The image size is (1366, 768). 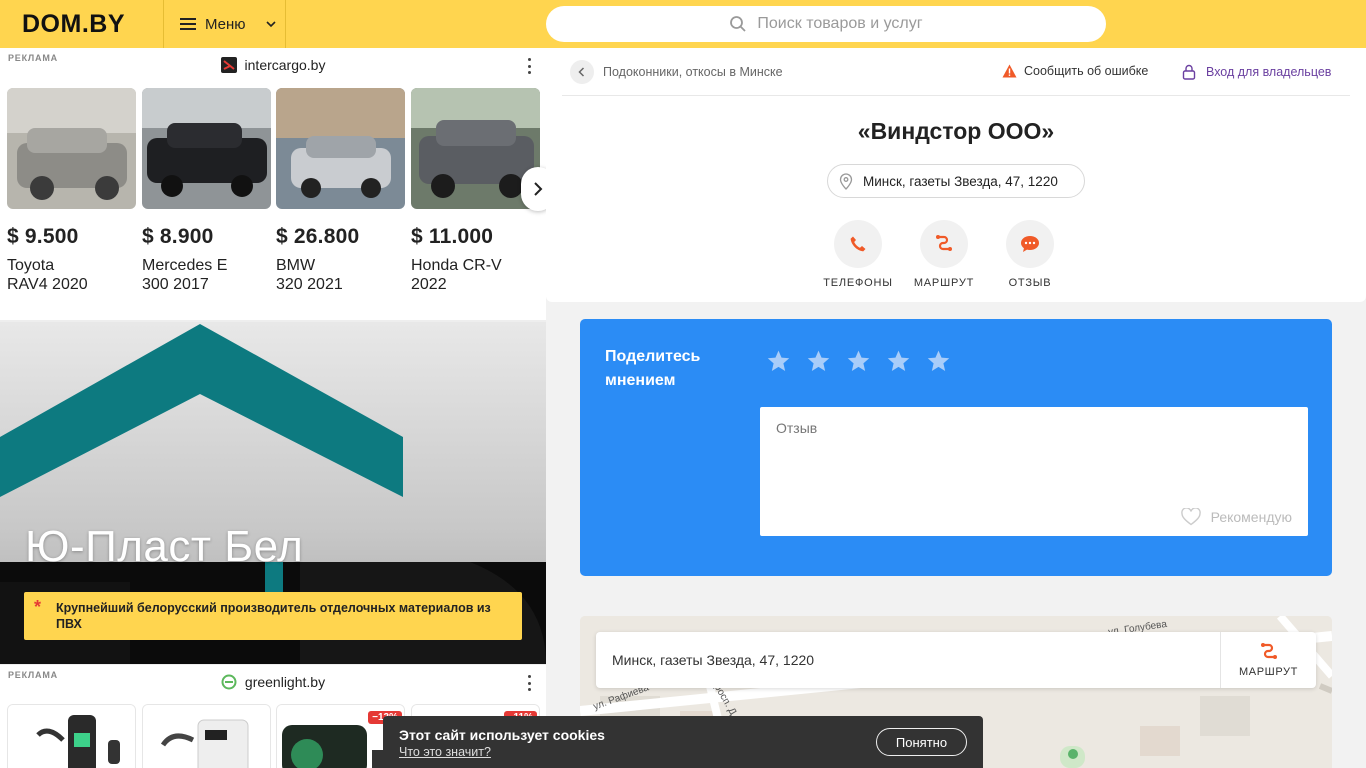 I want to click on phones-button: ТЕЛЕФОНЫ, so click(x=858, y=254).